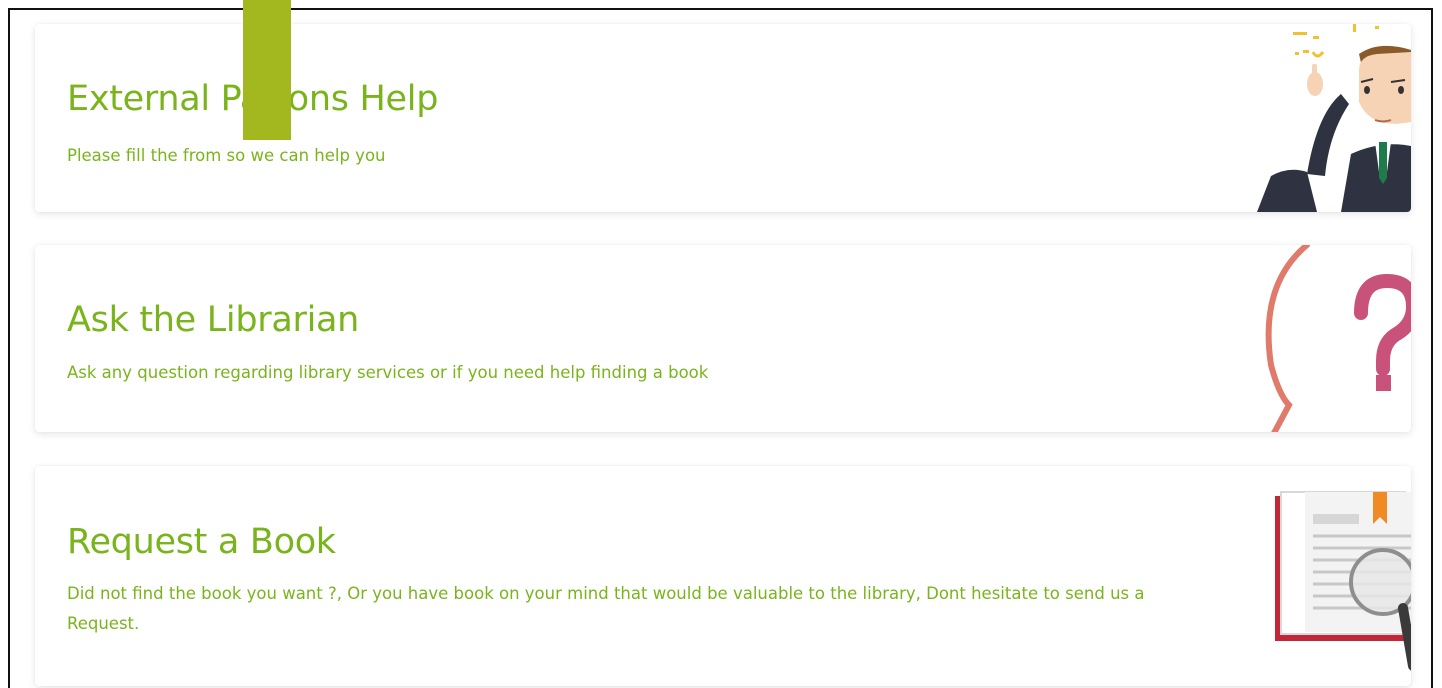 This screenshot has height=688, width=1442. What do you see at coordinates (267, 70) in the screenshot?
I see `green-marker-bar` at bounding box center [267, 70].